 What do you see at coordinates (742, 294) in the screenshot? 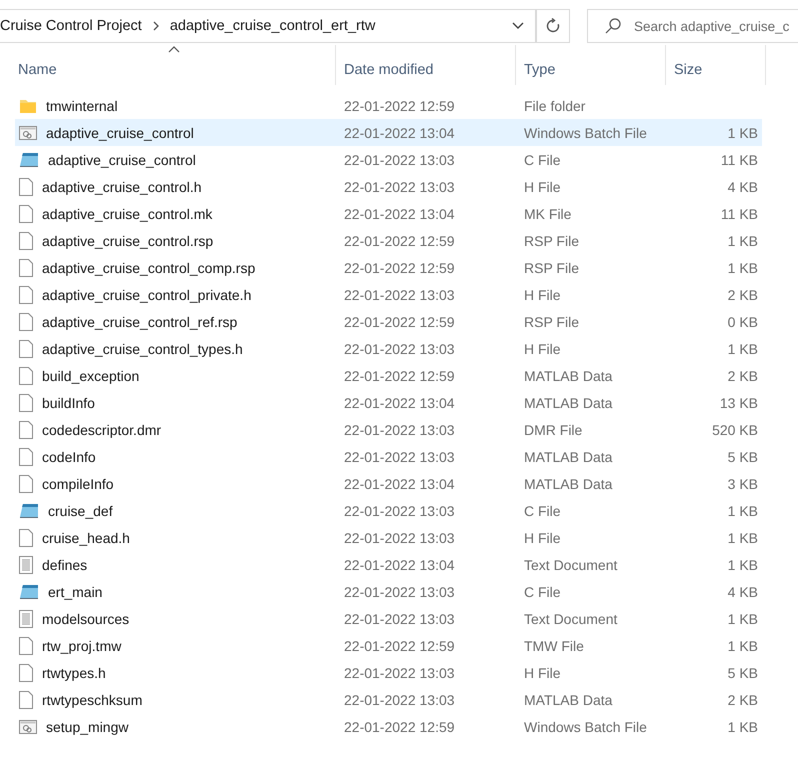
I see `size-cell-text: 2 KB` at bounding box center [742, 294].